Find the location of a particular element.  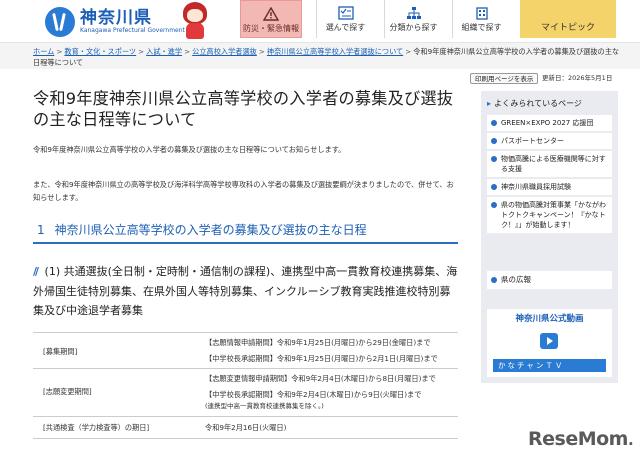

section-number: 1 is located at coordinates (41, 230).